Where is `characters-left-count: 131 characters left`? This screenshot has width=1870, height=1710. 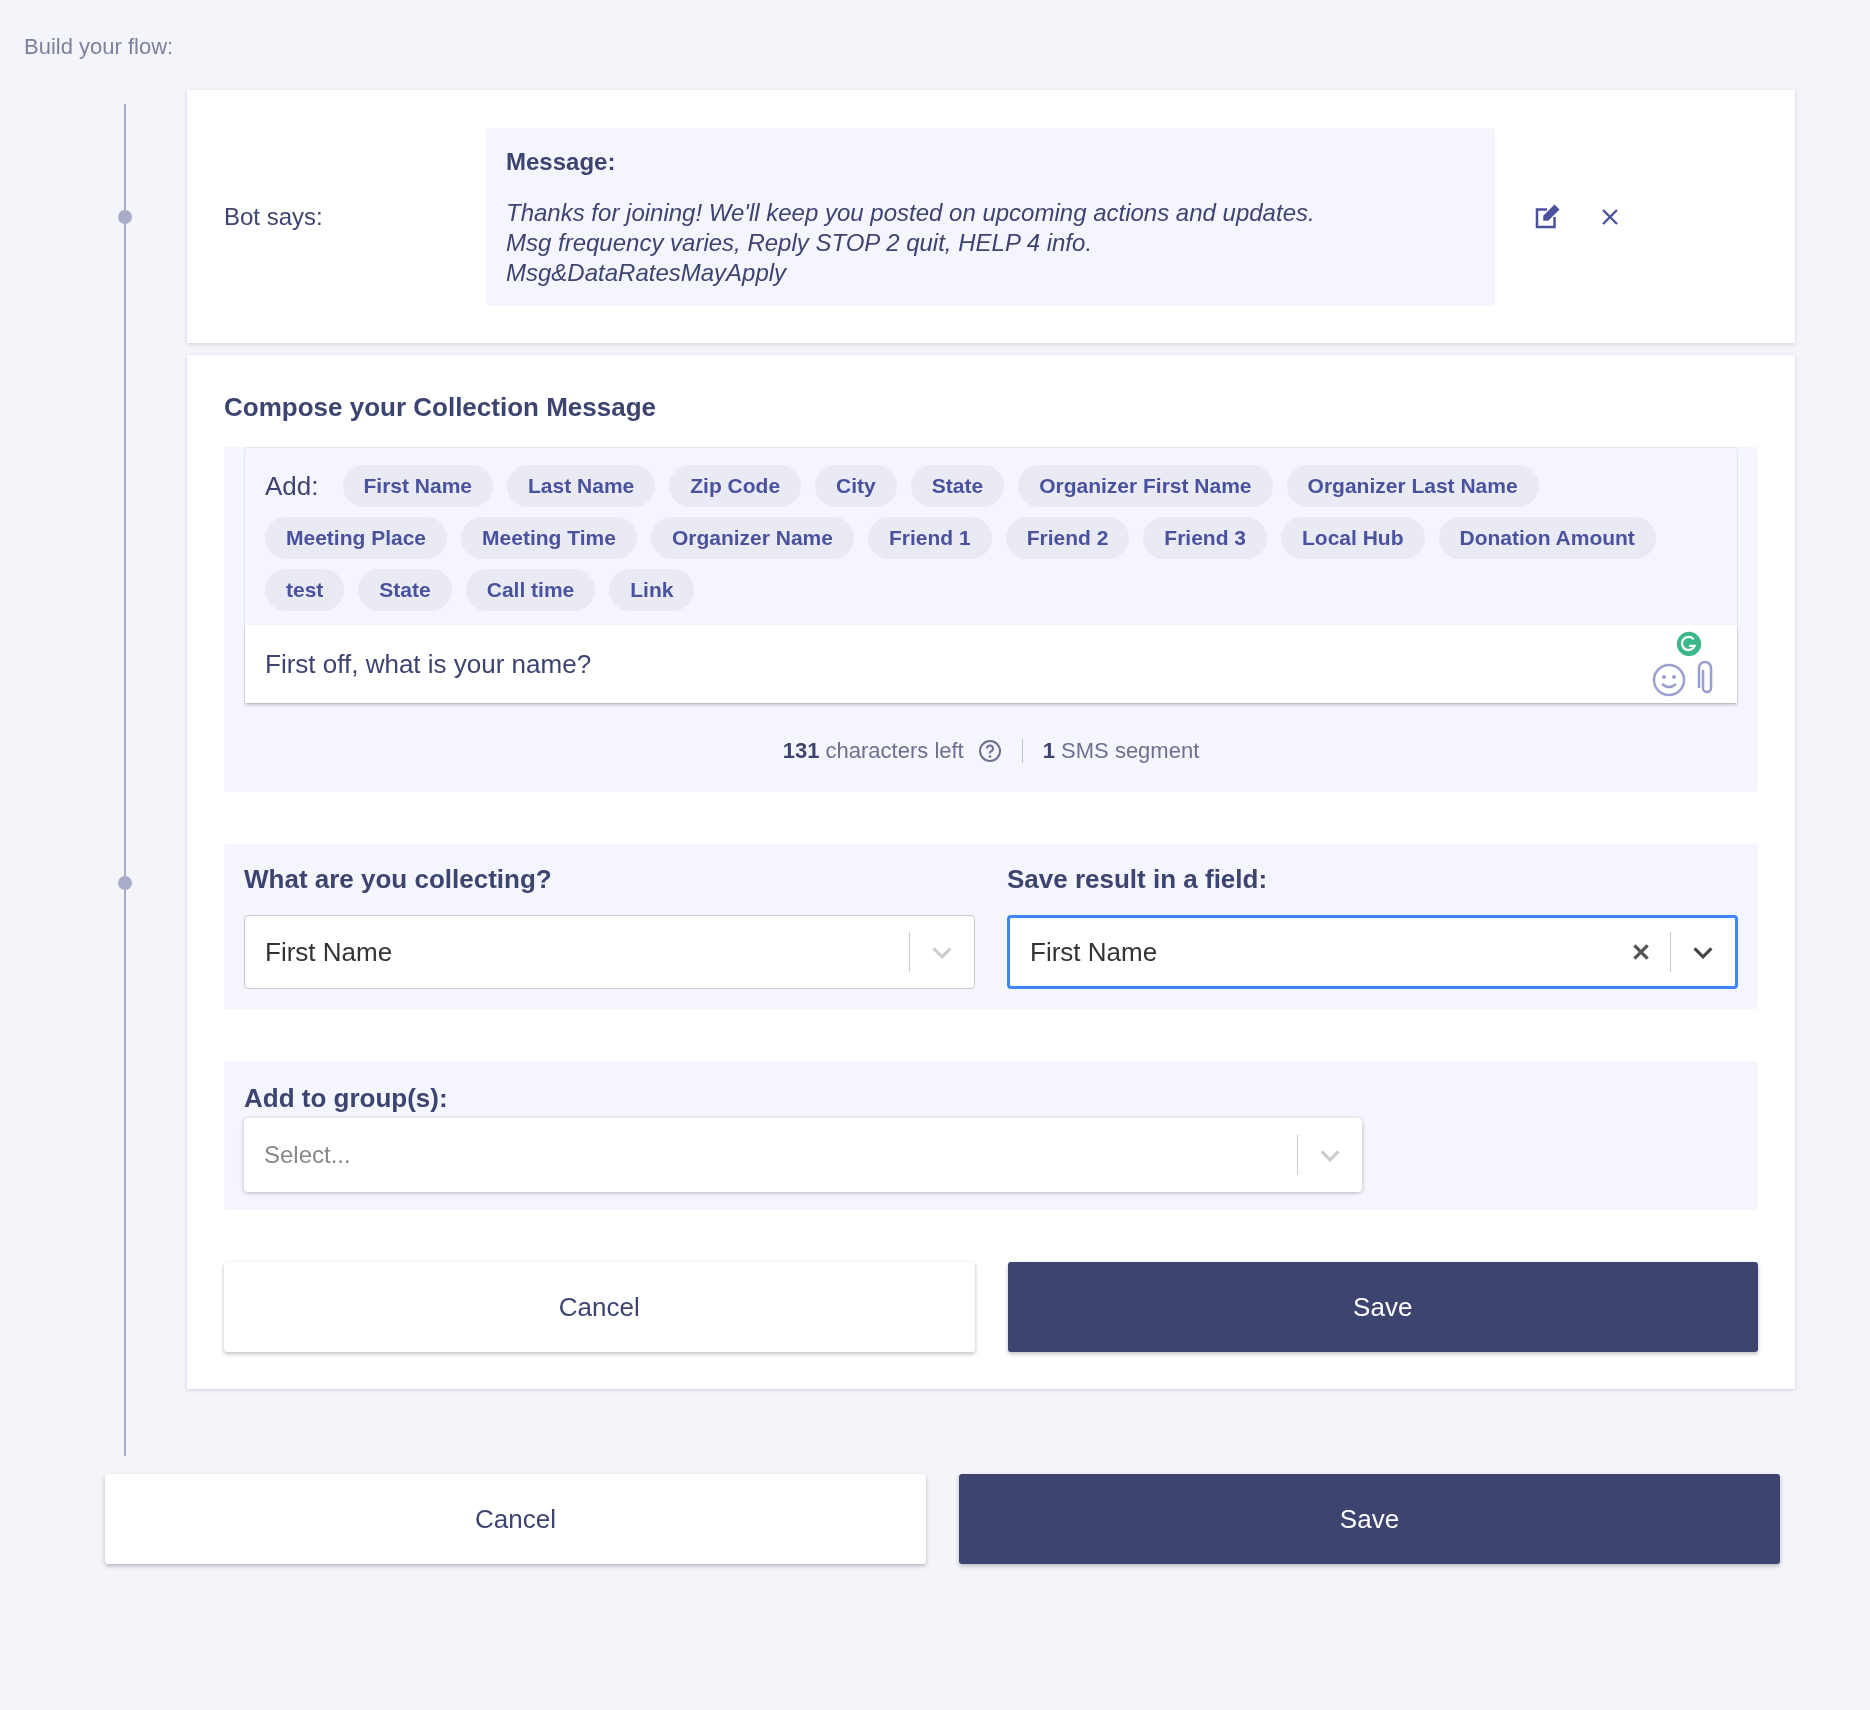 characters-left-count: 131 characters left is located at coordinates (873, 751).